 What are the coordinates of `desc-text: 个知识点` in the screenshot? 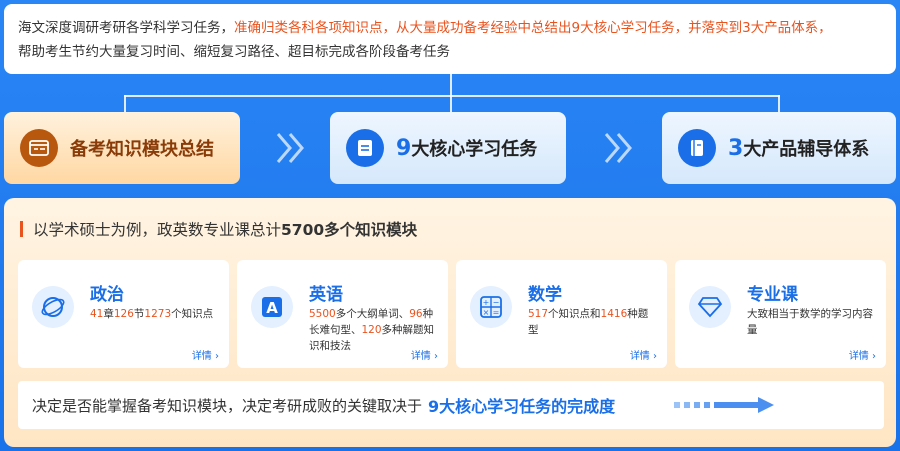 It's located at (192, 314).